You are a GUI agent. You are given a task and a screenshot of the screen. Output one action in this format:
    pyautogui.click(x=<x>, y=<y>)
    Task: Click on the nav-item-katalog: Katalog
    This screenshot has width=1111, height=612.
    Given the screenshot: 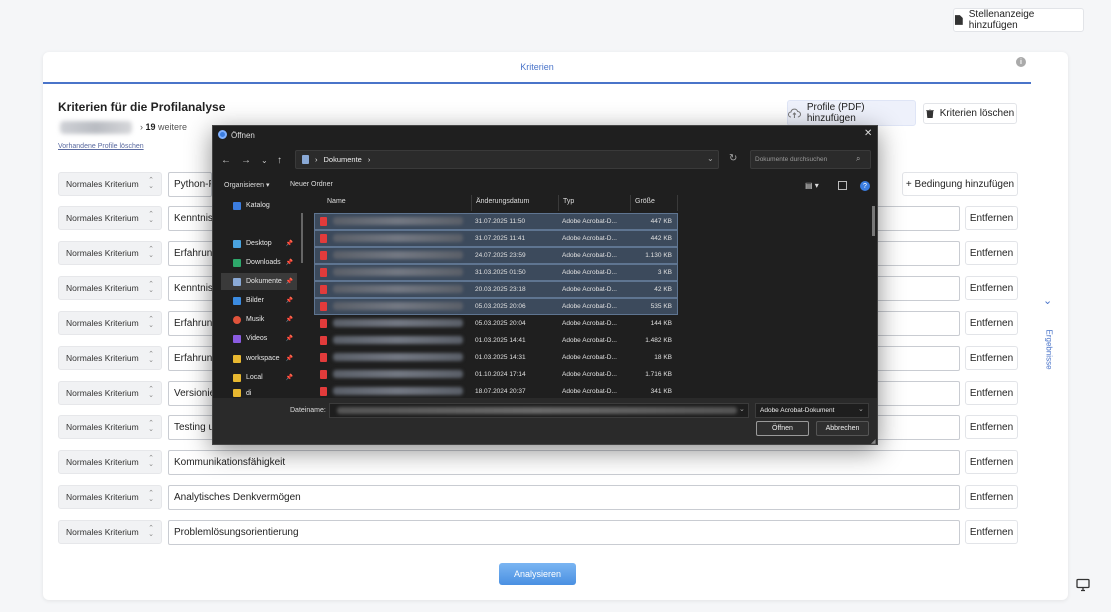 What is the action you would take?
    pyautogui.click(x=259, y=205)
    